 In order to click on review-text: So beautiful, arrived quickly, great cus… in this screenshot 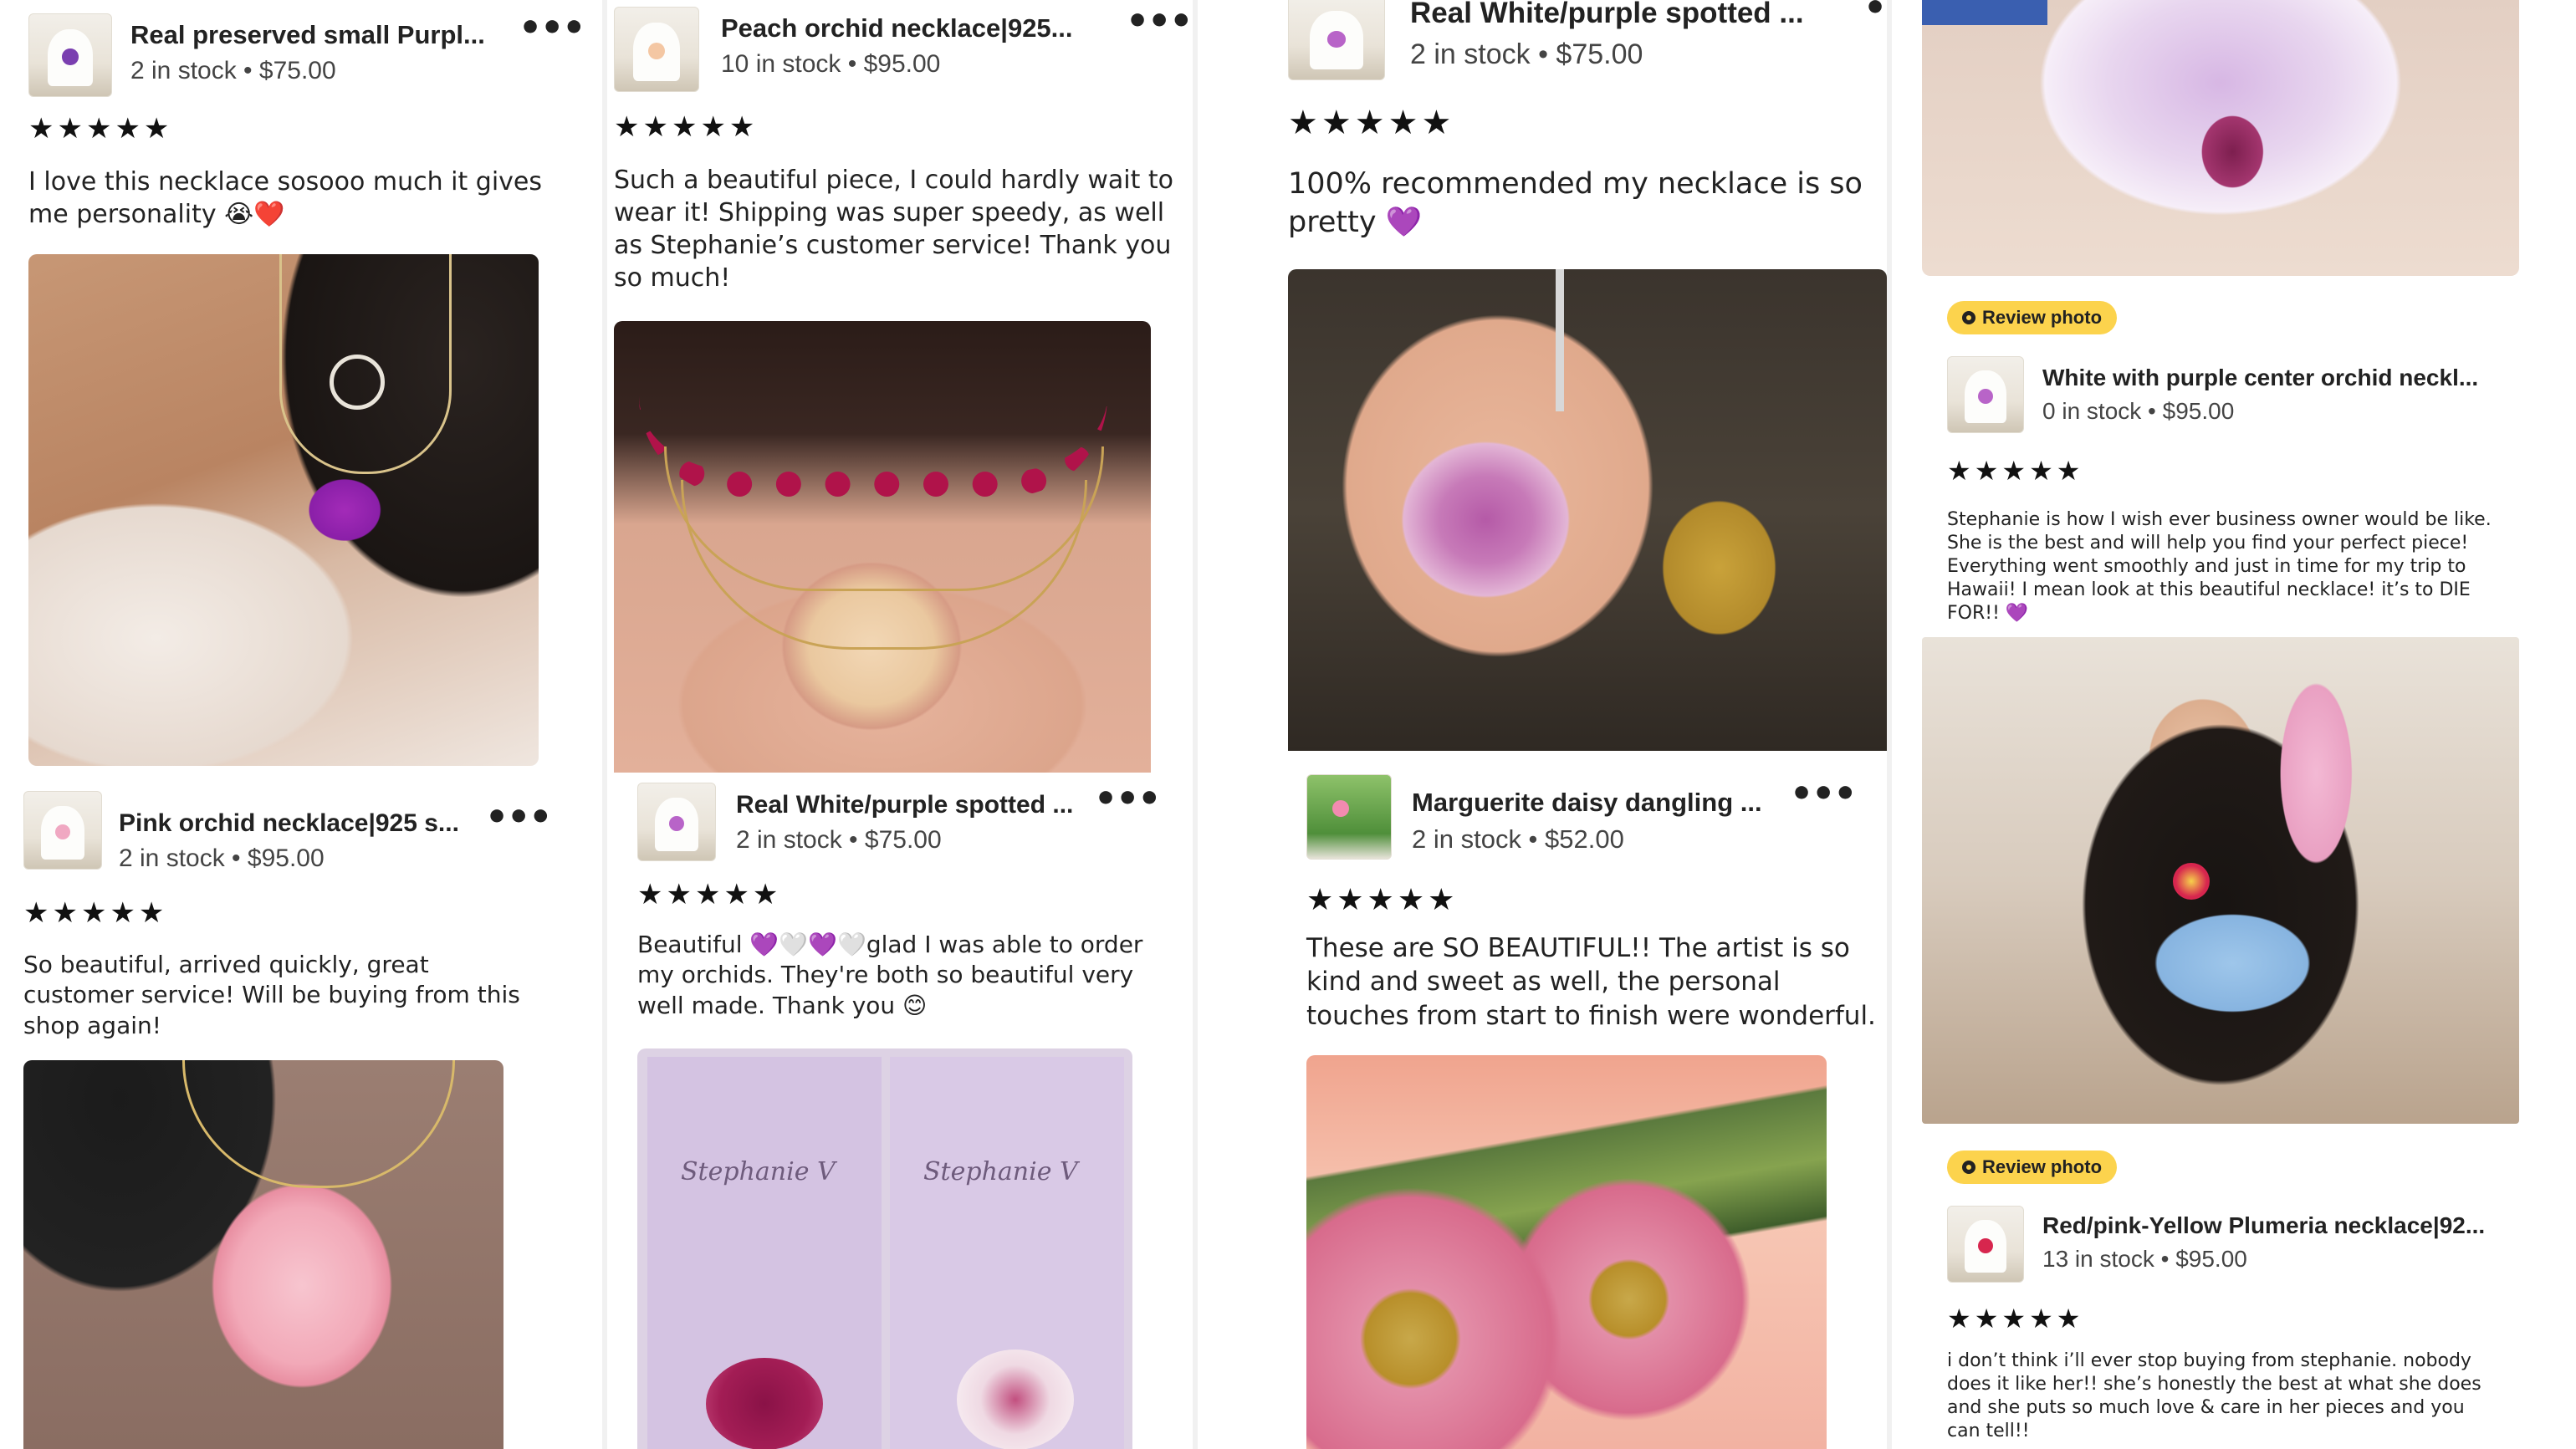, I will do `click(271, 995)`.